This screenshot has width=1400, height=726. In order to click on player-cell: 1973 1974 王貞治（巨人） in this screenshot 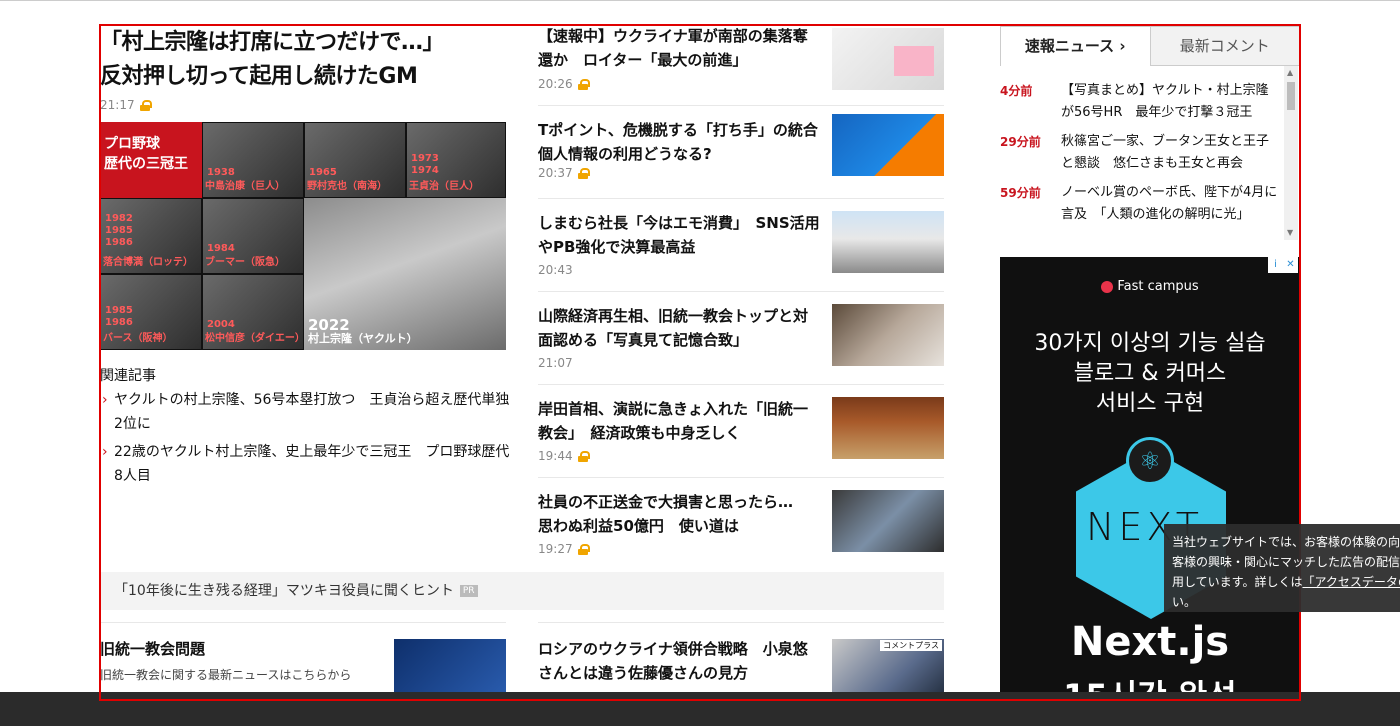, I will do `click(456, 160)`.